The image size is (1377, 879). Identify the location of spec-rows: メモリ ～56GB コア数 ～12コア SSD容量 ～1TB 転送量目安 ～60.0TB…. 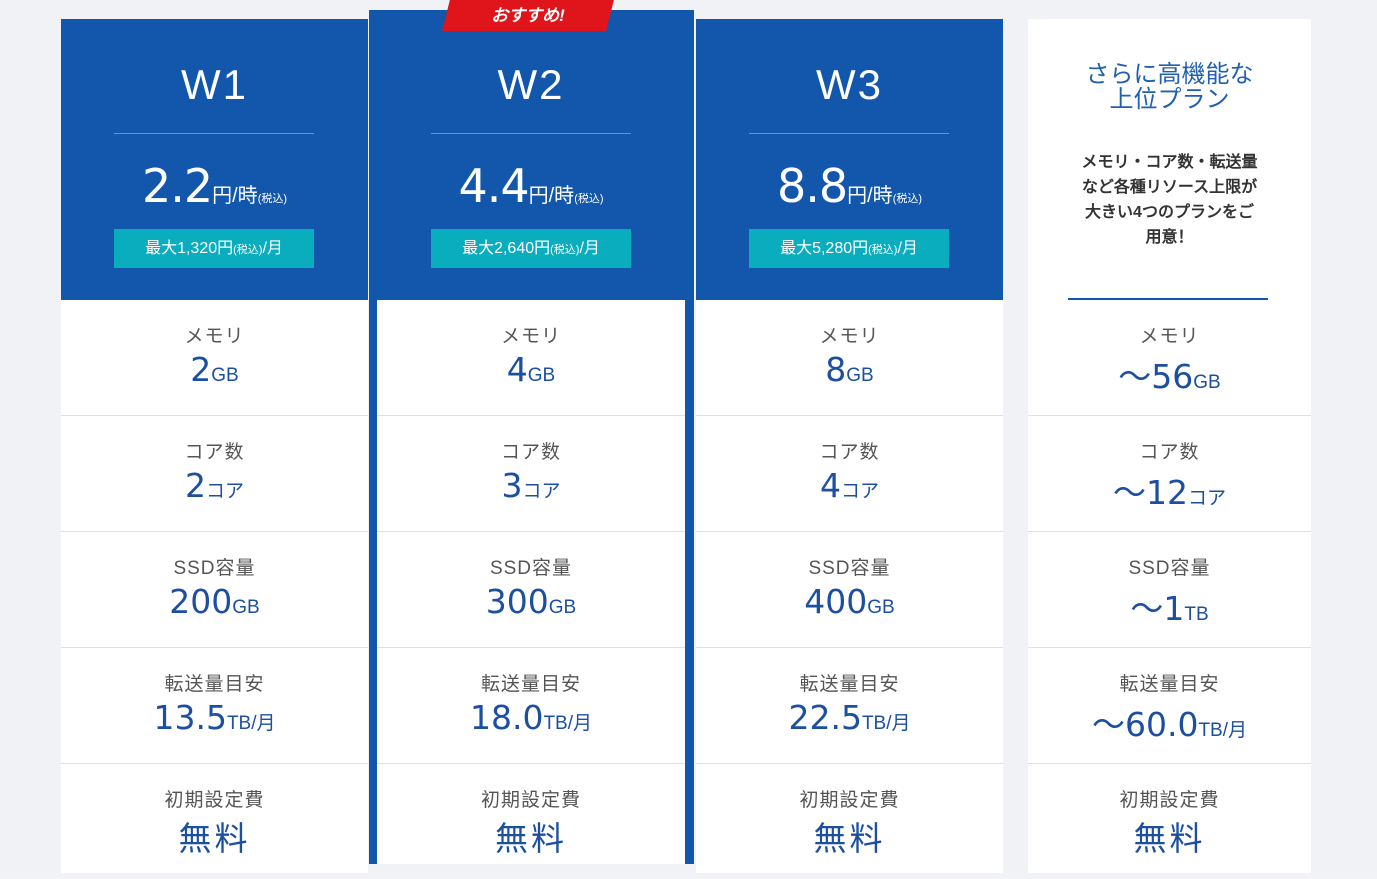
(1169, 589).